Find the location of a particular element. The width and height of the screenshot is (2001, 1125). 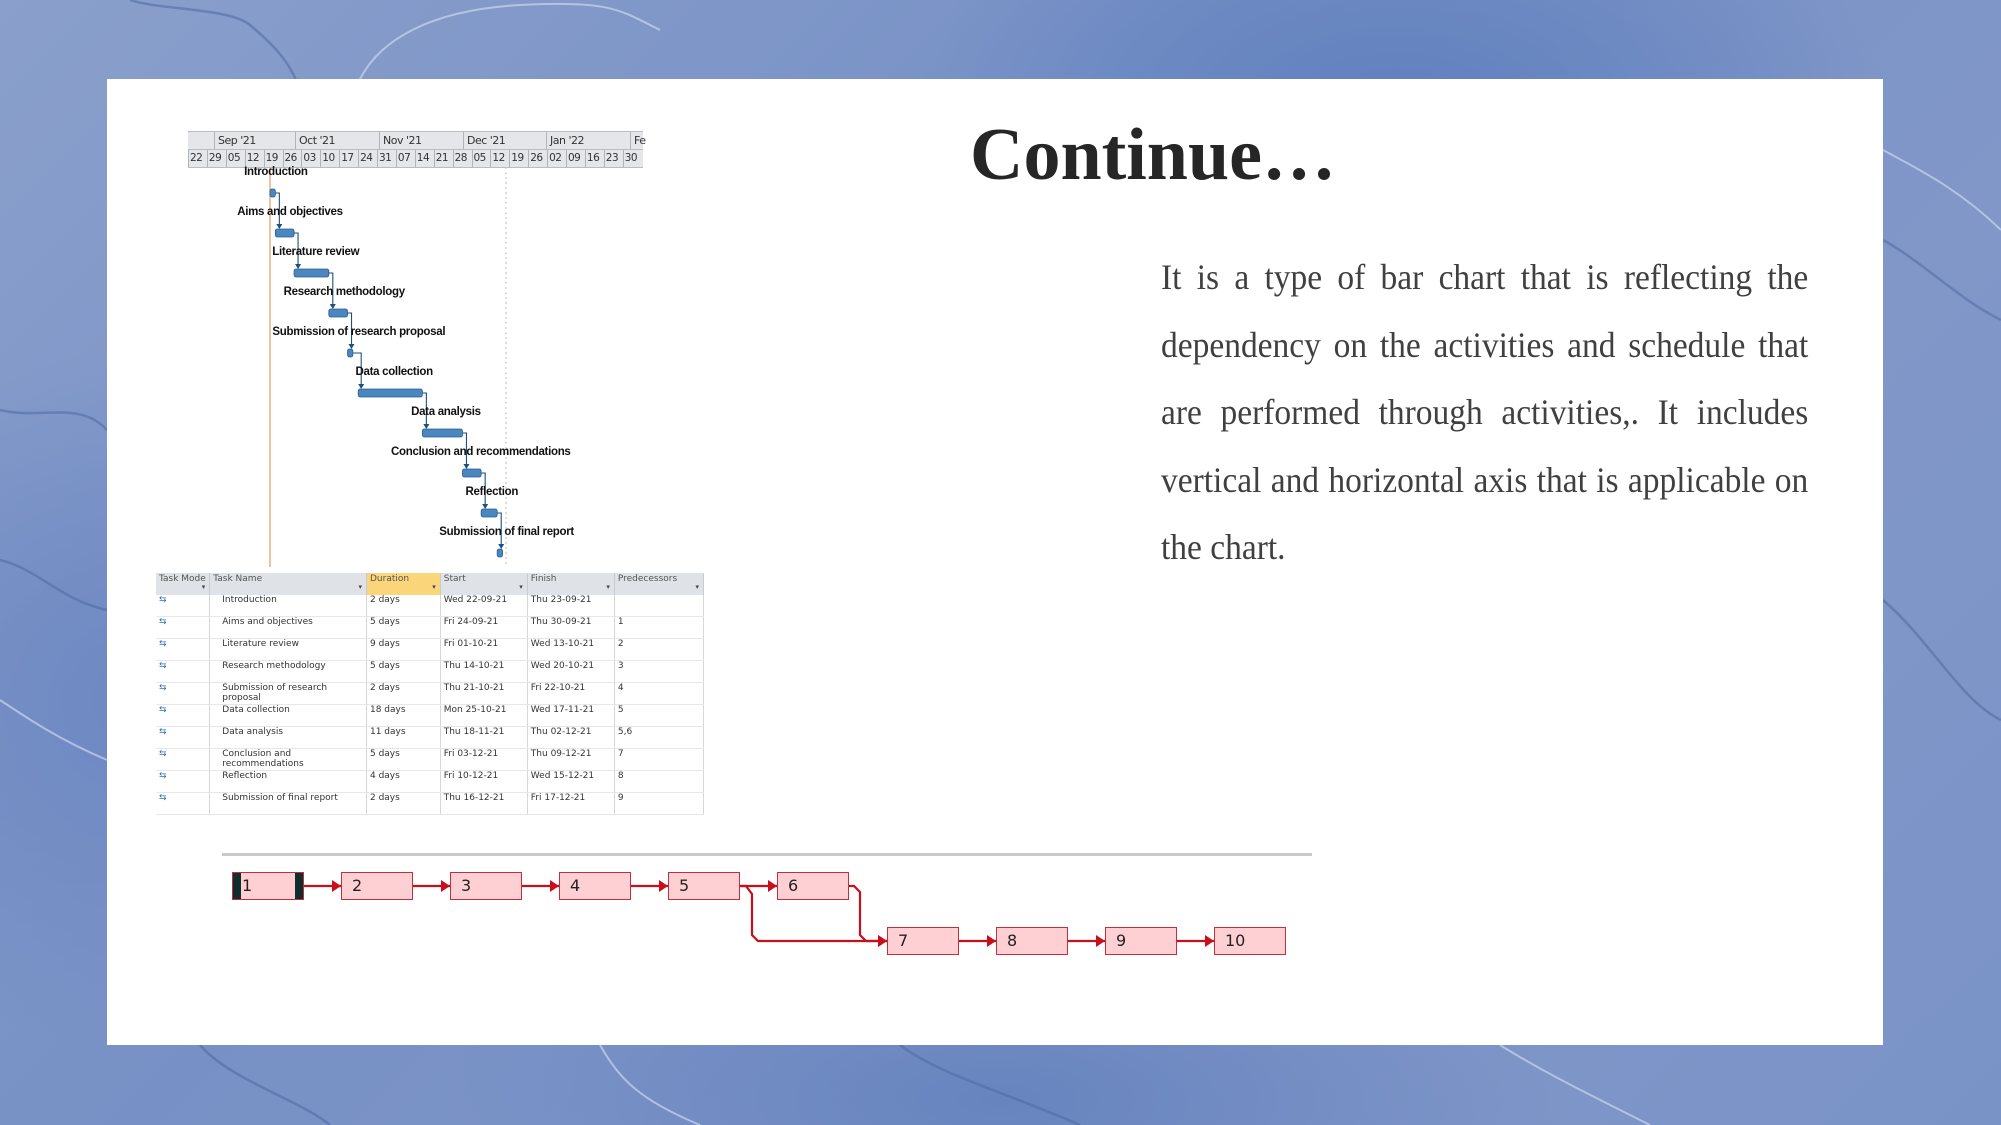

network-node: 4 is located at coordinates (595, 886).